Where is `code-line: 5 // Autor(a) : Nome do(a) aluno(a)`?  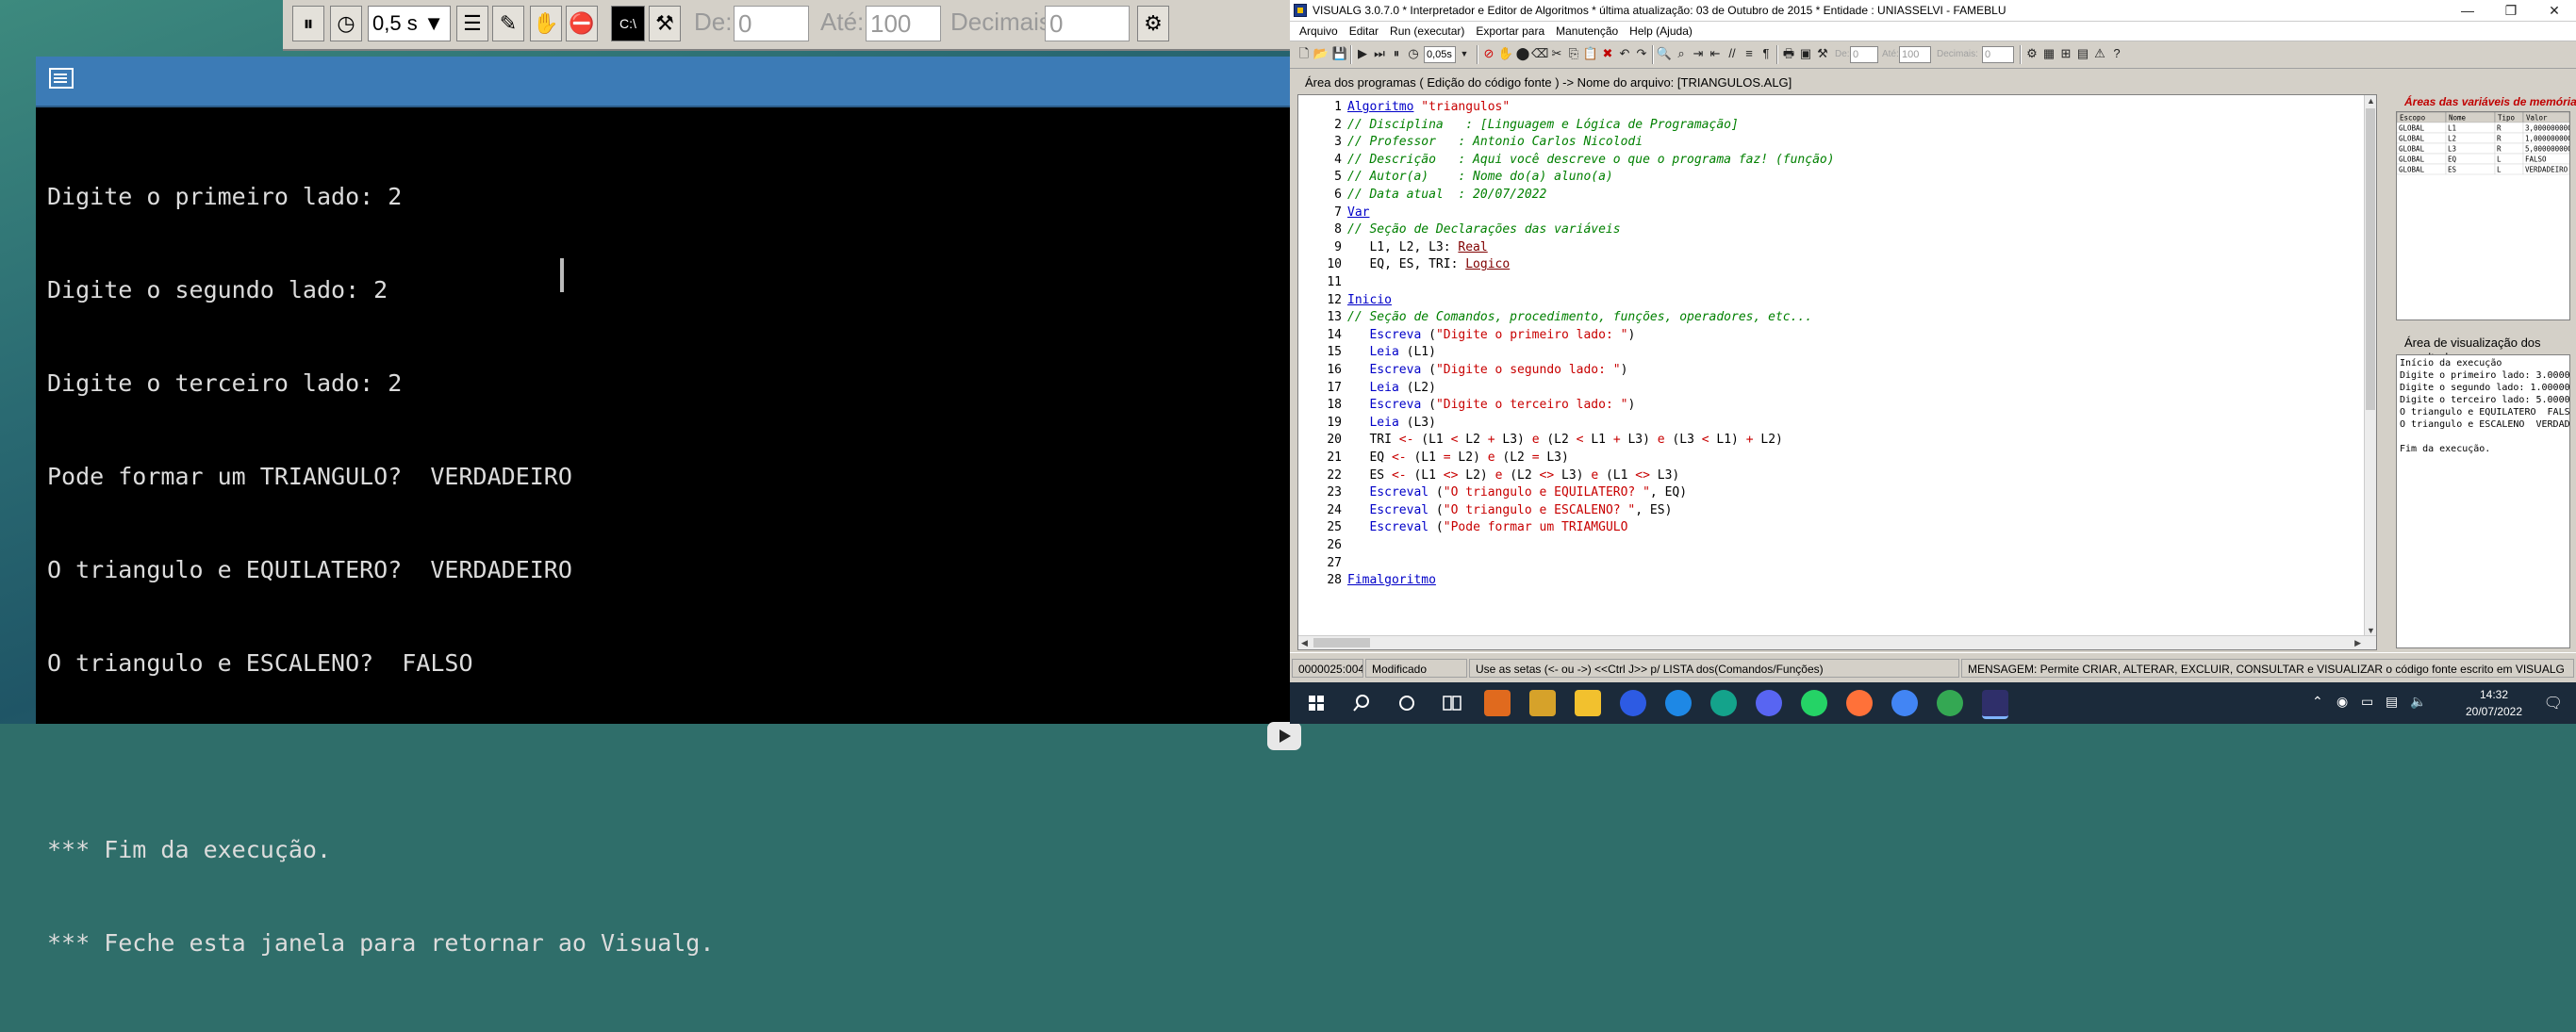 code-line: 5 // Autor(a) : Nome do(a) aluno(a) is located at coordinates (1455, 178).